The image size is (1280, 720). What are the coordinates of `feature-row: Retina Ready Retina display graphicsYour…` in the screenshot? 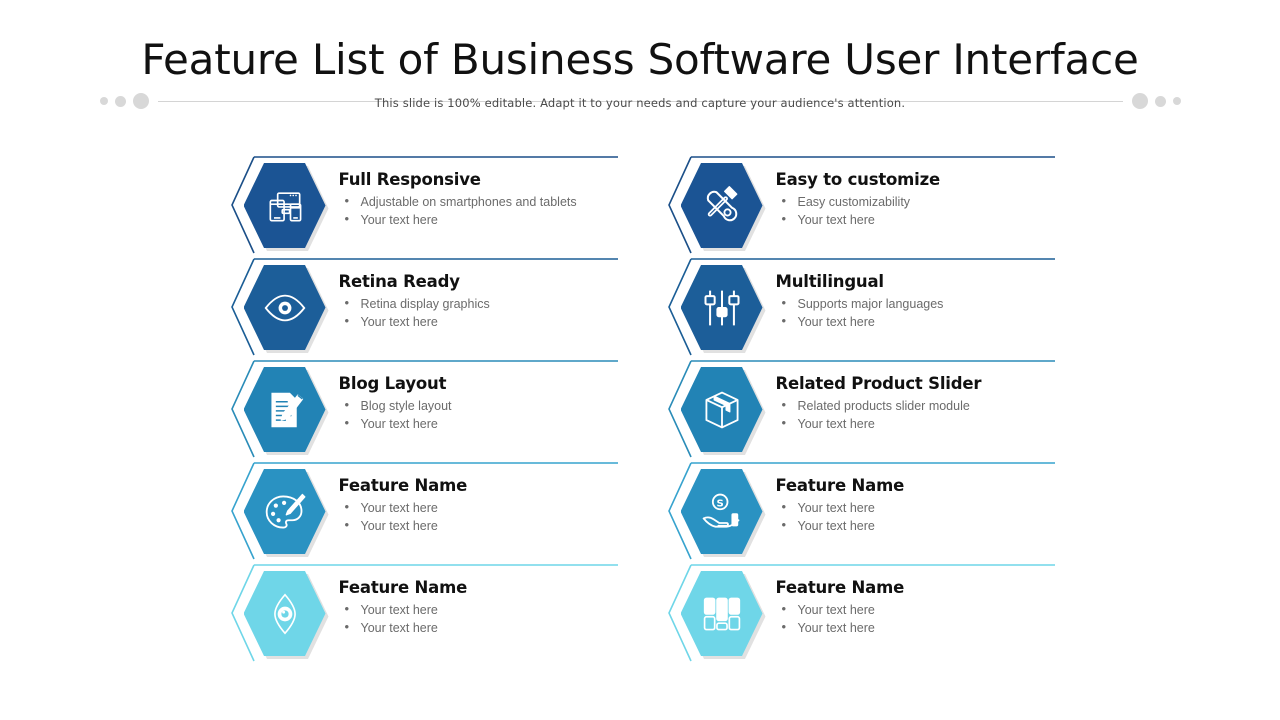 It's located at (422, 307).